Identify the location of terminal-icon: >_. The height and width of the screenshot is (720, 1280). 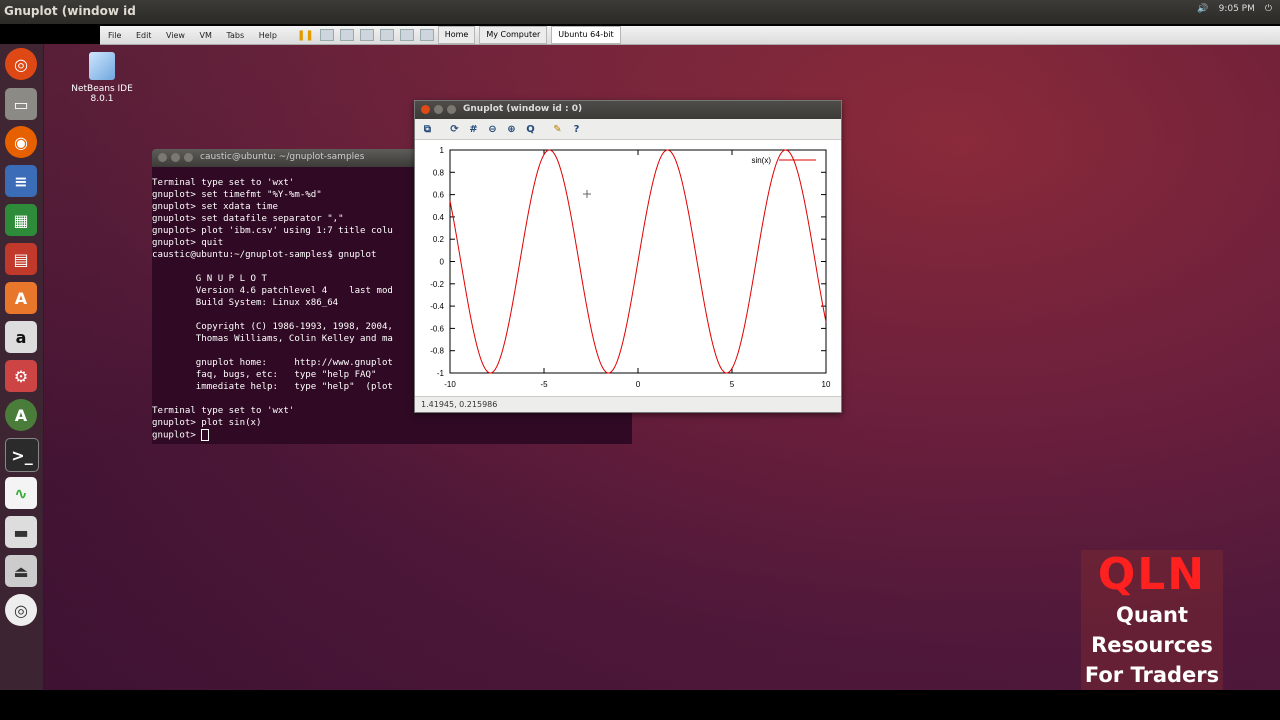
(22, 455).